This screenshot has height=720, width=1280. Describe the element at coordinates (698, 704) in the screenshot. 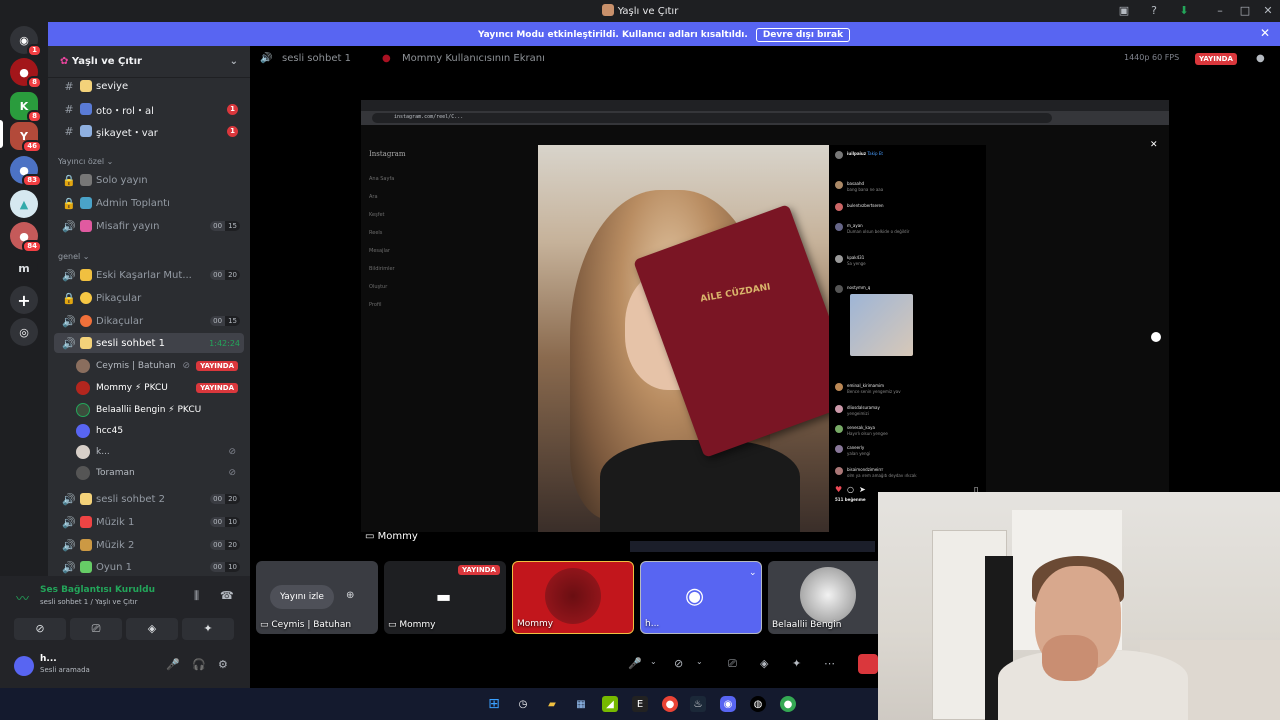

I see `steam-icon: ♨` at that location.